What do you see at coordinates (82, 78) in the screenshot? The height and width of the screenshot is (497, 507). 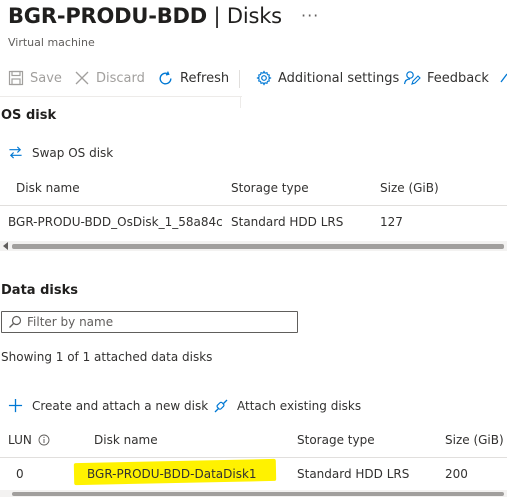 I see `close-icon` at bounding box center [82, 78].